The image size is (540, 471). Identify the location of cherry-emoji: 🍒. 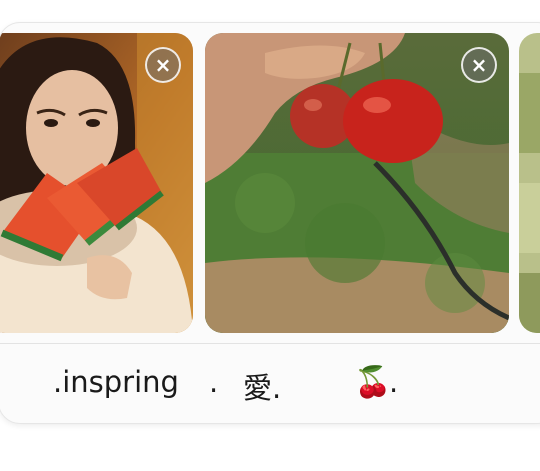
(373, 382).